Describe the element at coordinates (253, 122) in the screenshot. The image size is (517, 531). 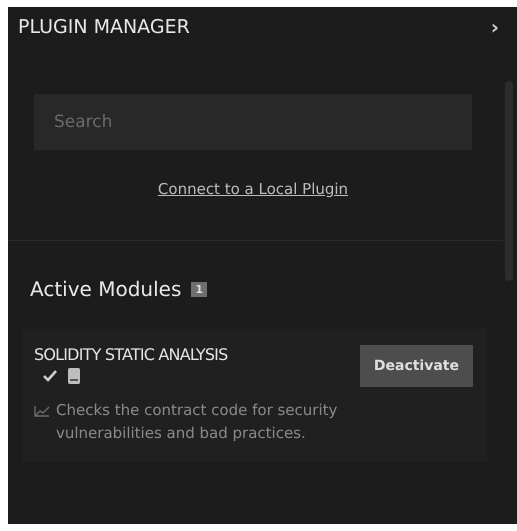
I see `search-field: Search` at that location.